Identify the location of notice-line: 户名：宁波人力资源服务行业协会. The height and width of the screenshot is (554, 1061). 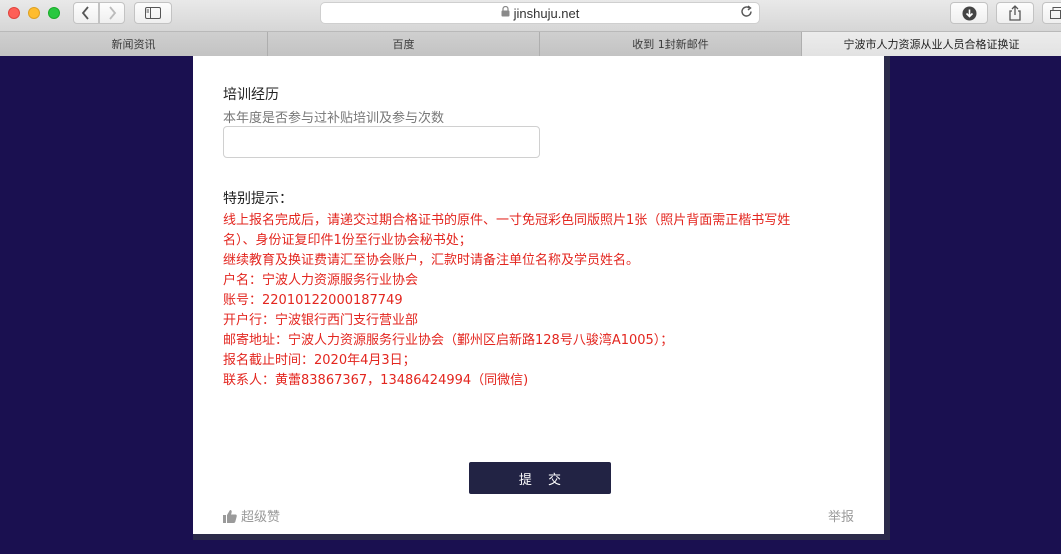
(321, 280).